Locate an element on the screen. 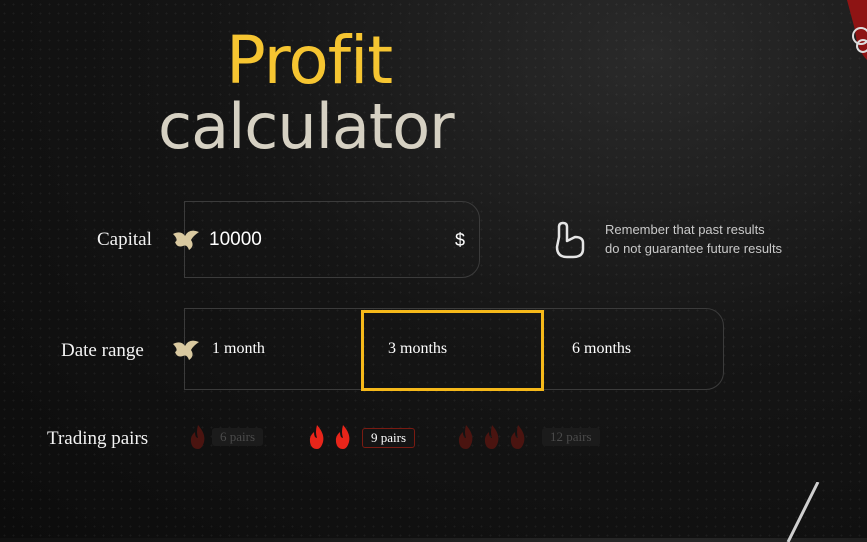  range-option-6-months: 6 months is located at coordinates (601, 349).